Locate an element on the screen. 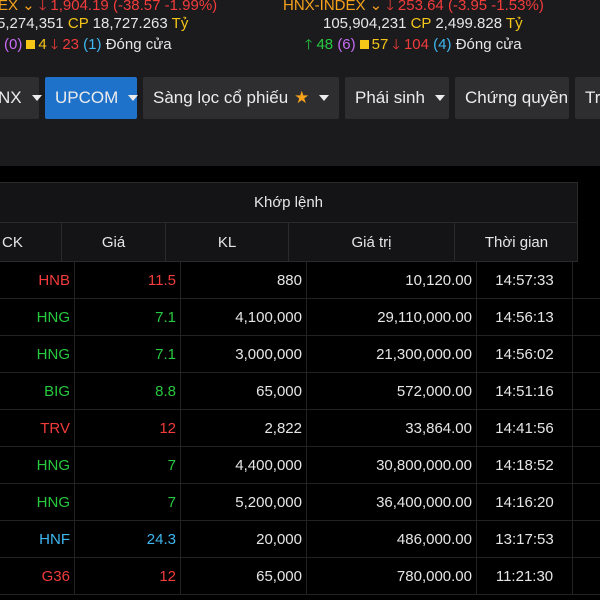 The width and height of the screenshot is (600, 600). right-index-unit: Tỷ is located at coordinates (514, 23).